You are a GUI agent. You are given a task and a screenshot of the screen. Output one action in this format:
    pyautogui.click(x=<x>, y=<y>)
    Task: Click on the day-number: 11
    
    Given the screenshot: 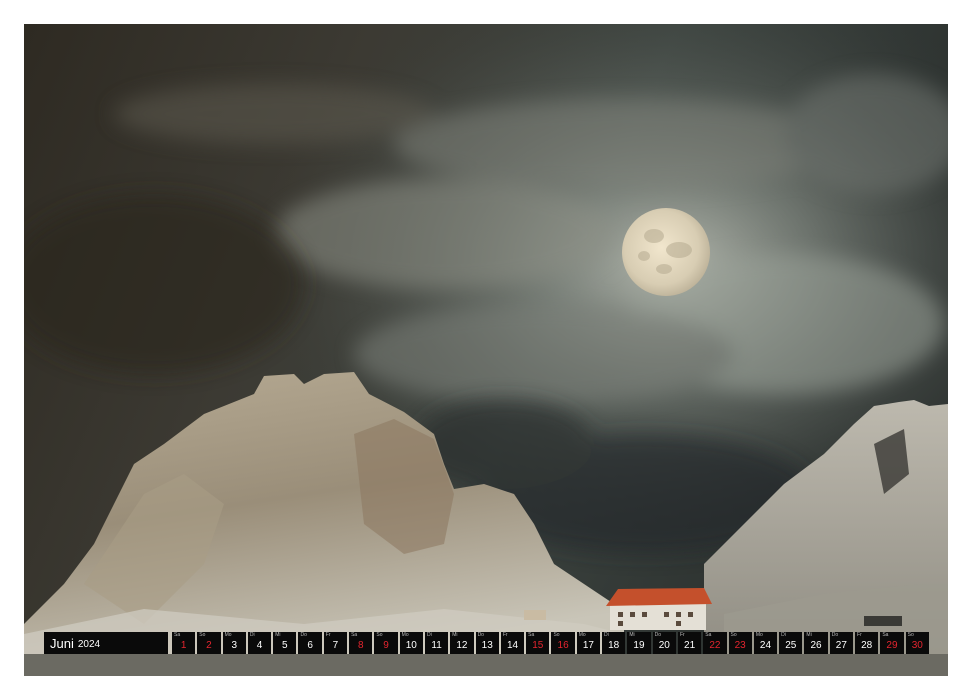 What is the action you would take?
    pyautogui.click(x=436, y=645)
    